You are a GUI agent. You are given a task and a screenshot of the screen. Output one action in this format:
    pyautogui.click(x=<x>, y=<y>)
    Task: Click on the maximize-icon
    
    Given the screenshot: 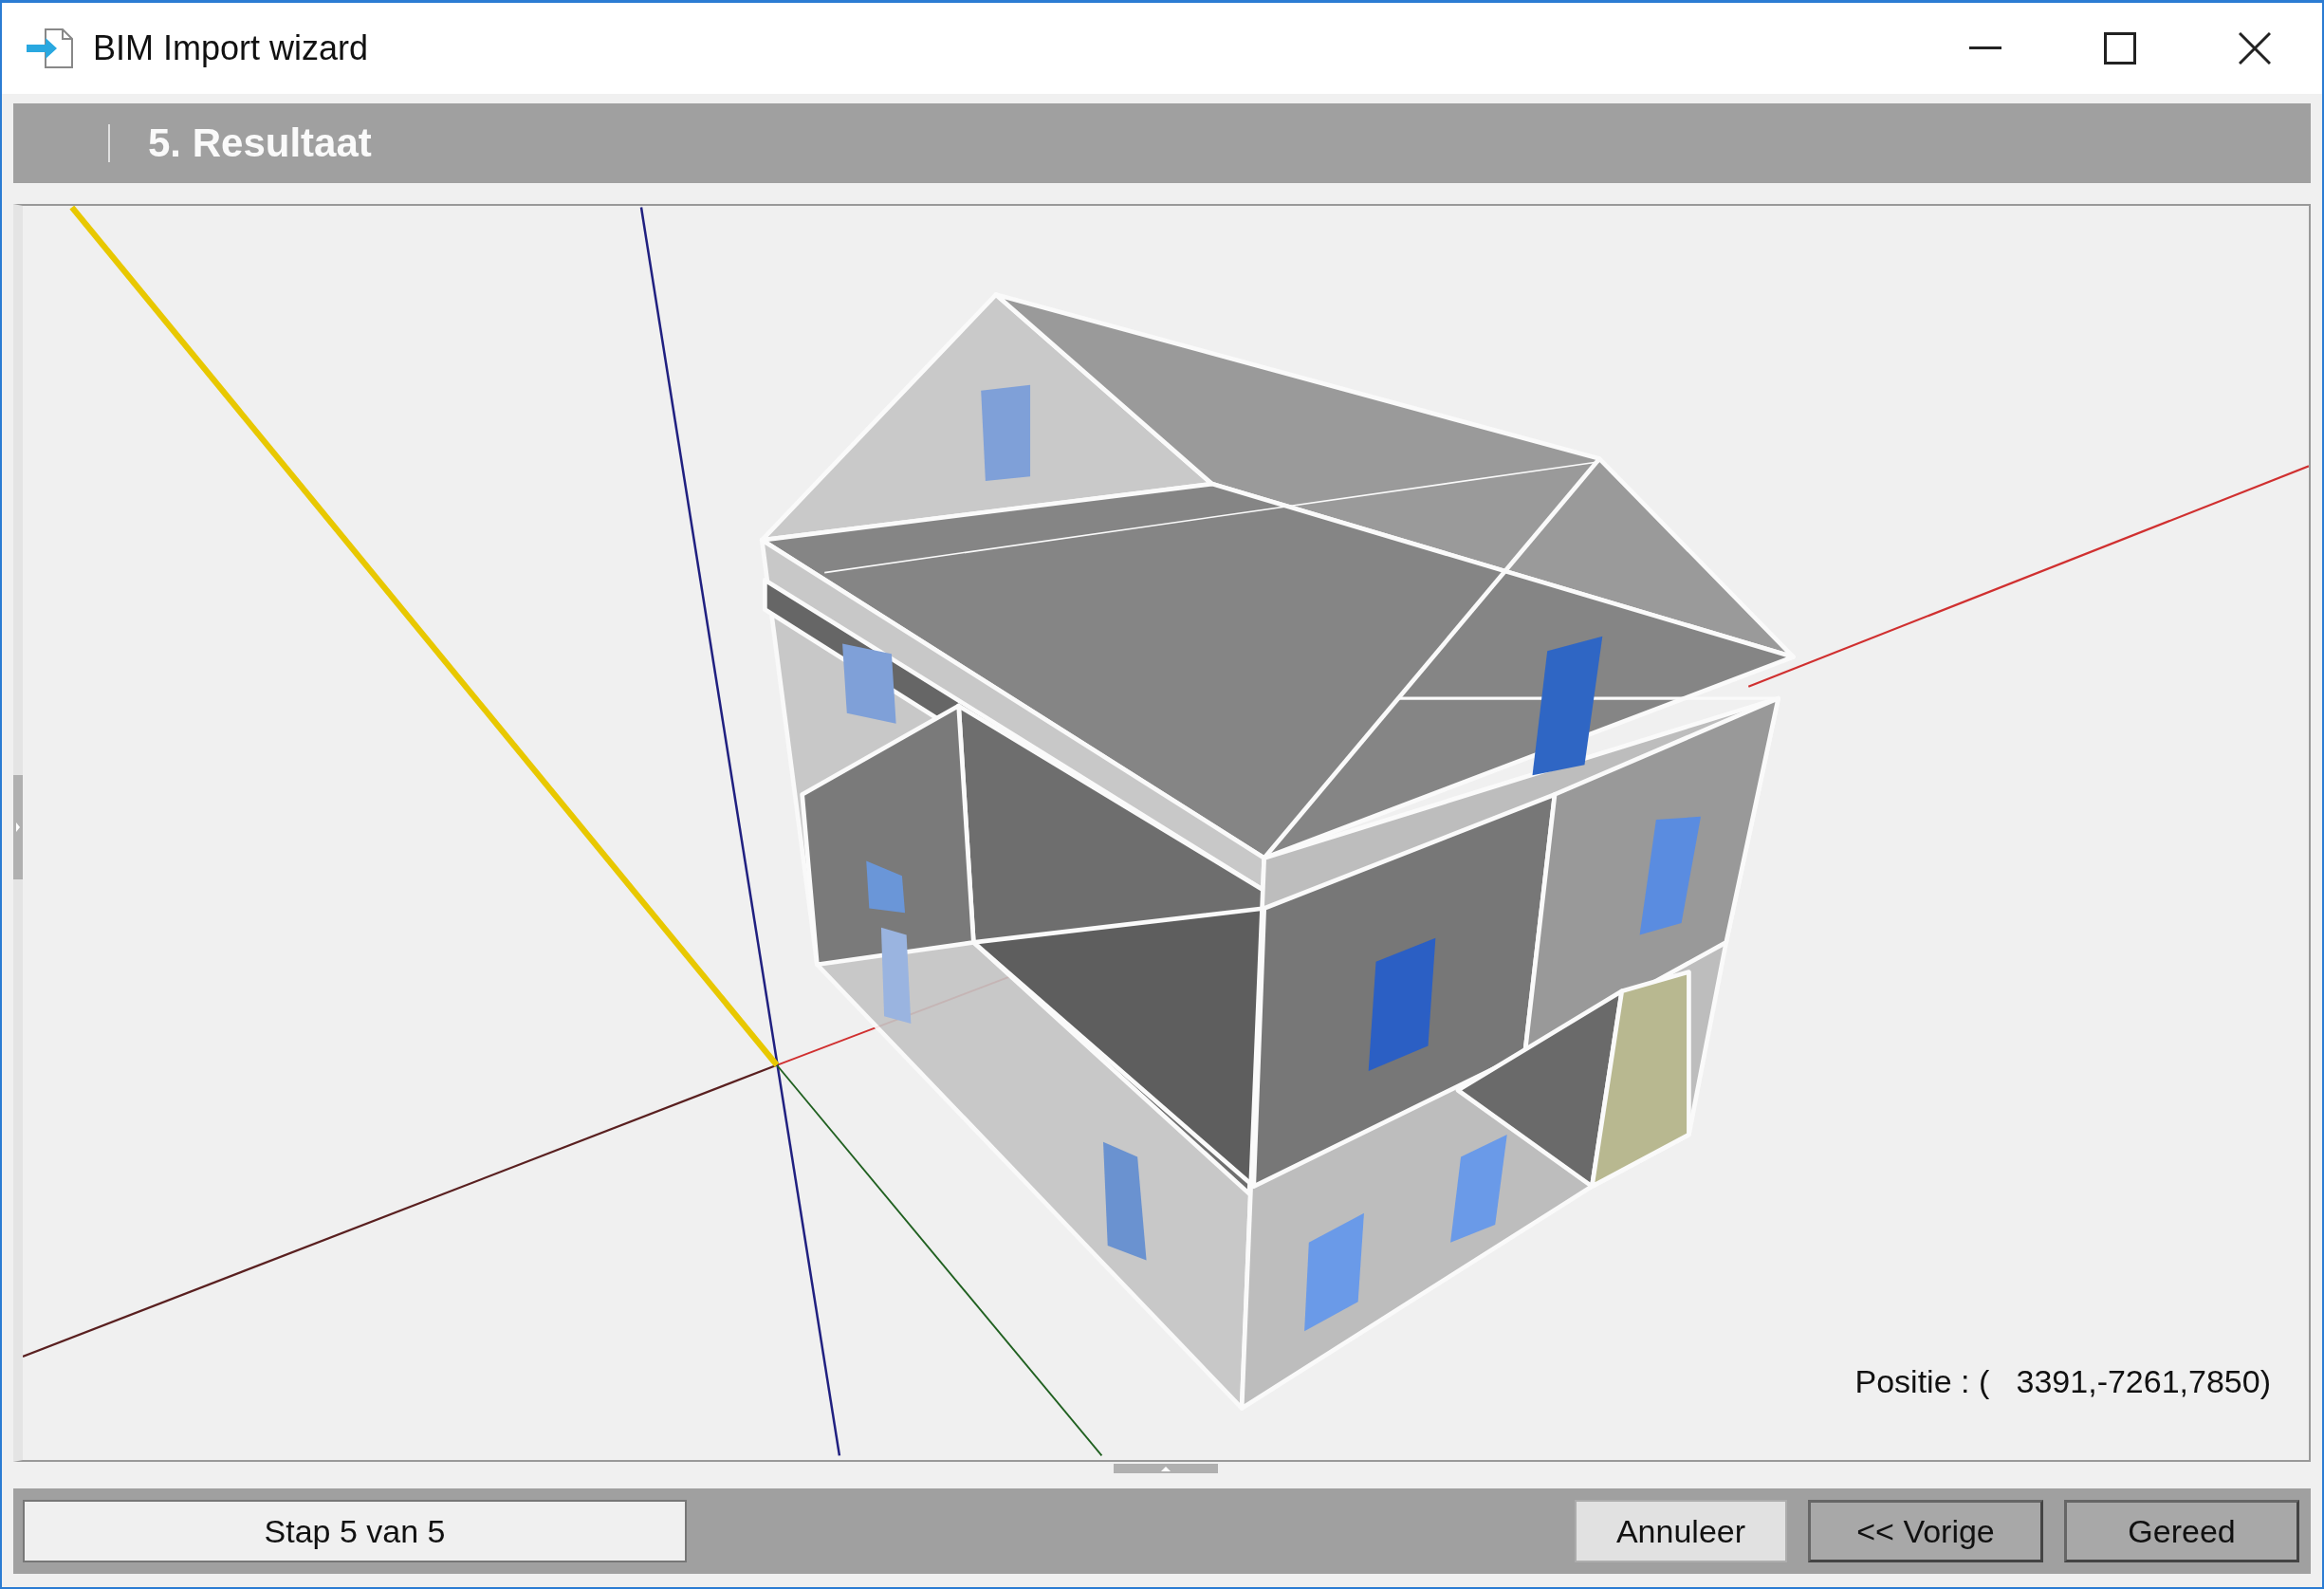 What is the action you would take?
    pyautogui.click(x=2120, y=48)
    